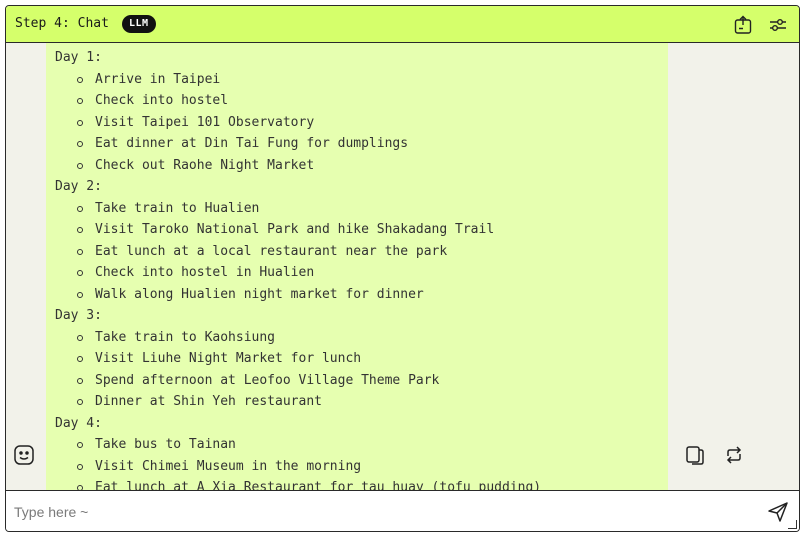  What do you see at coordinates (139, 24) in the screenshot?
I see `llm-badge: LLM` at bounding box center [139, 24].